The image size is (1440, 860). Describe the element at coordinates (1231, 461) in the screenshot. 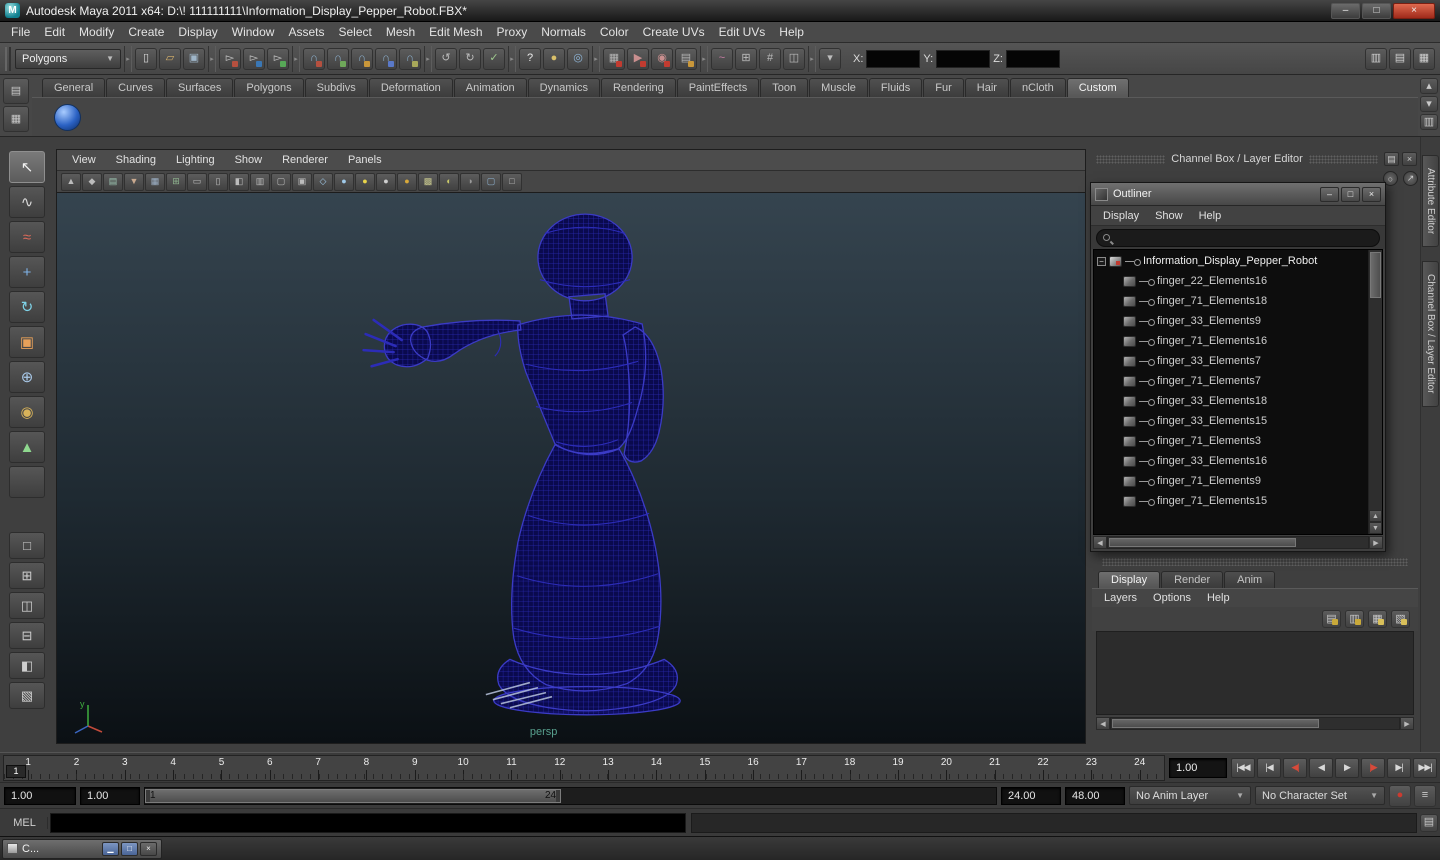

I see `outliner-item: finger_33_Elements16` at that location.